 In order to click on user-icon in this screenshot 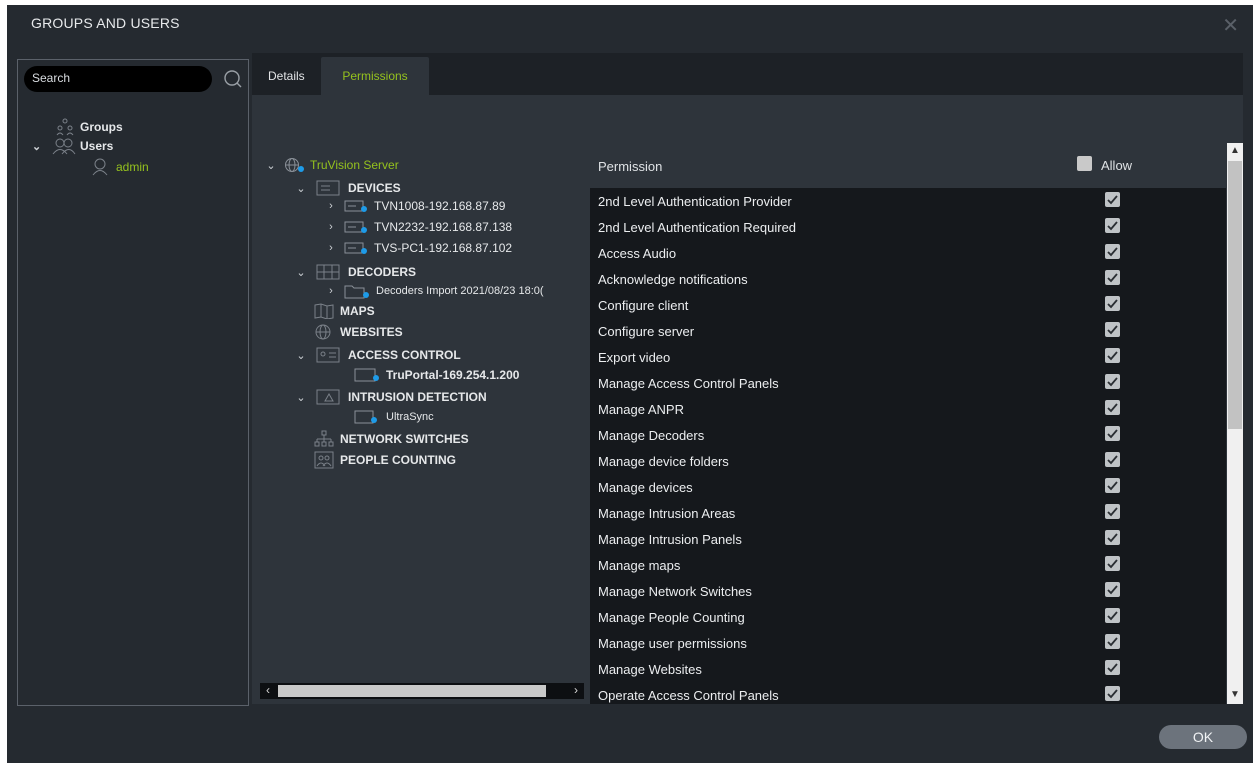, I will do `click(100, 167)`.